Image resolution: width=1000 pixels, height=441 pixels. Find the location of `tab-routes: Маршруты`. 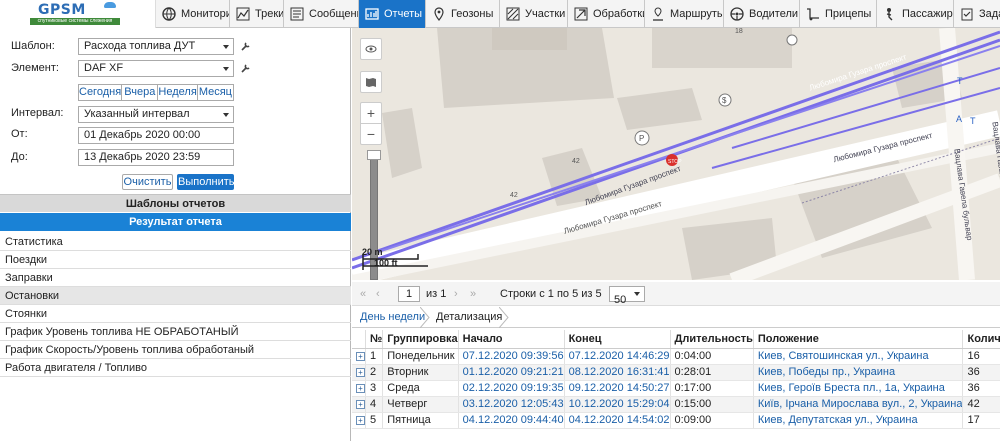

tab-routes: Маршруты is located at coordinates (684, 14).